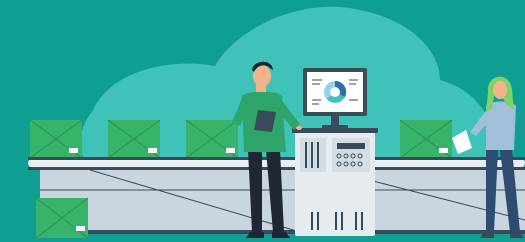 This screenshot has height=242, width=525. Describe the element at coordinates (62, 218) in the screenshot. I see `box-floor` at that location.